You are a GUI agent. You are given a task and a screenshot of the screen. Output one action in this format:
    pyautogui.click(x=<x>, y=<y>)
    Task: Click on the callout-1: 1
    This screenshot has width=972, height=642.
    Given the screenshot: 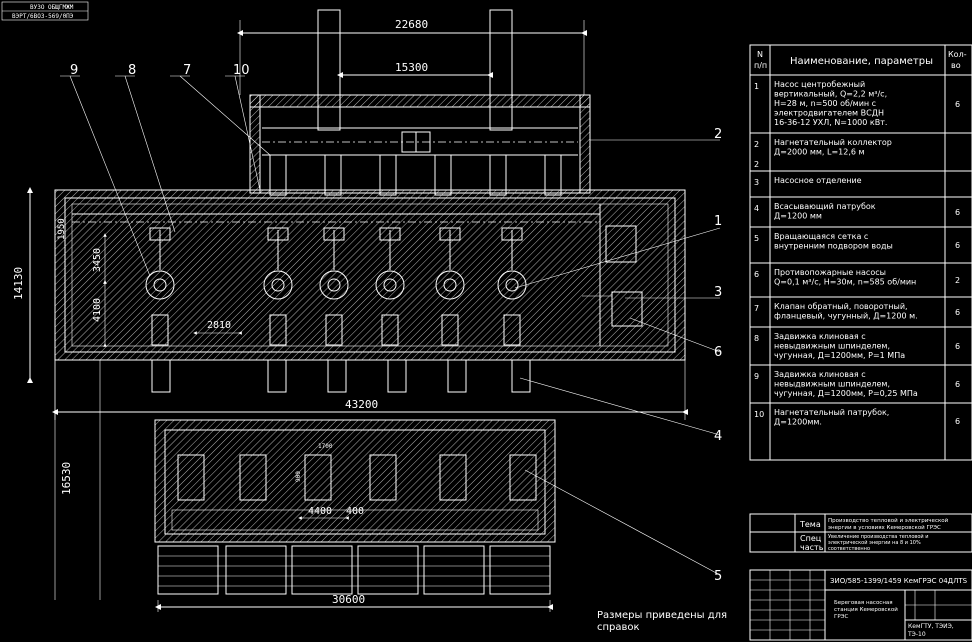 What is the action you would take?
    pyautogui.click(x=718, y=221)
    